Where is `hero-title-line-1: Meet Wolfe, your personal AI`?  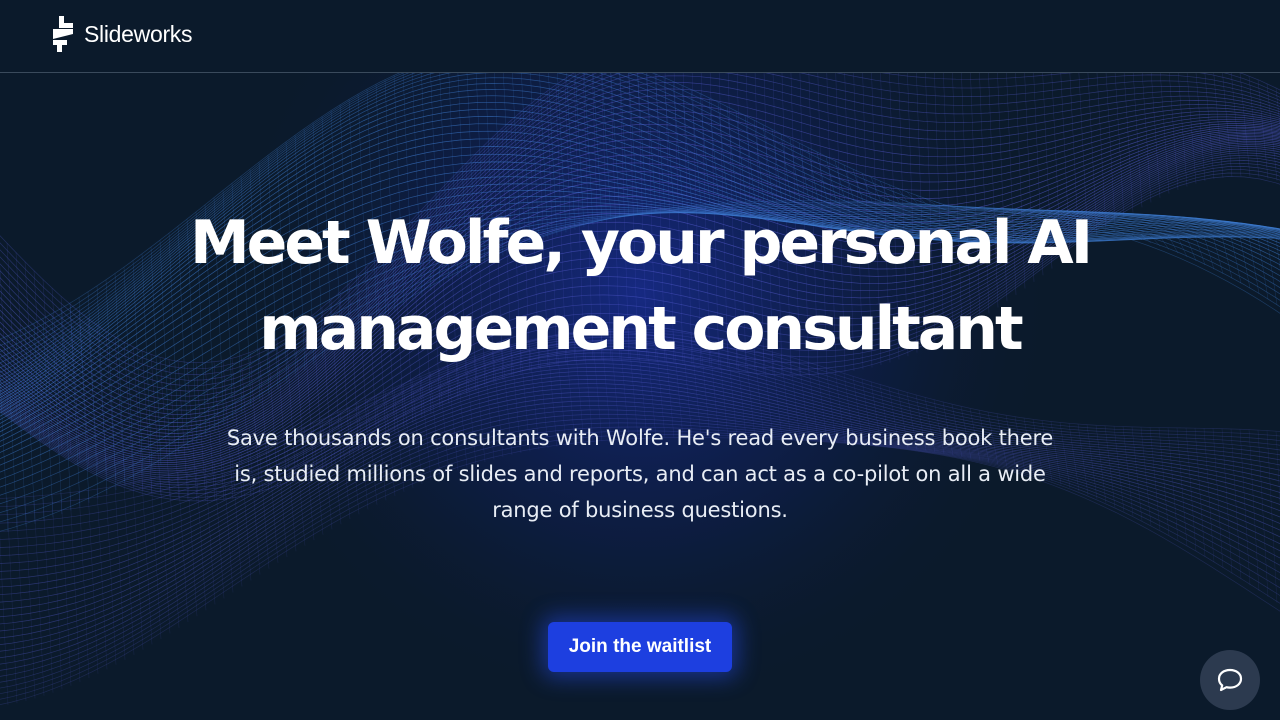 hero-title-line-1: Meet Wolfe, your personal AI is located at coordinates (641, 243).